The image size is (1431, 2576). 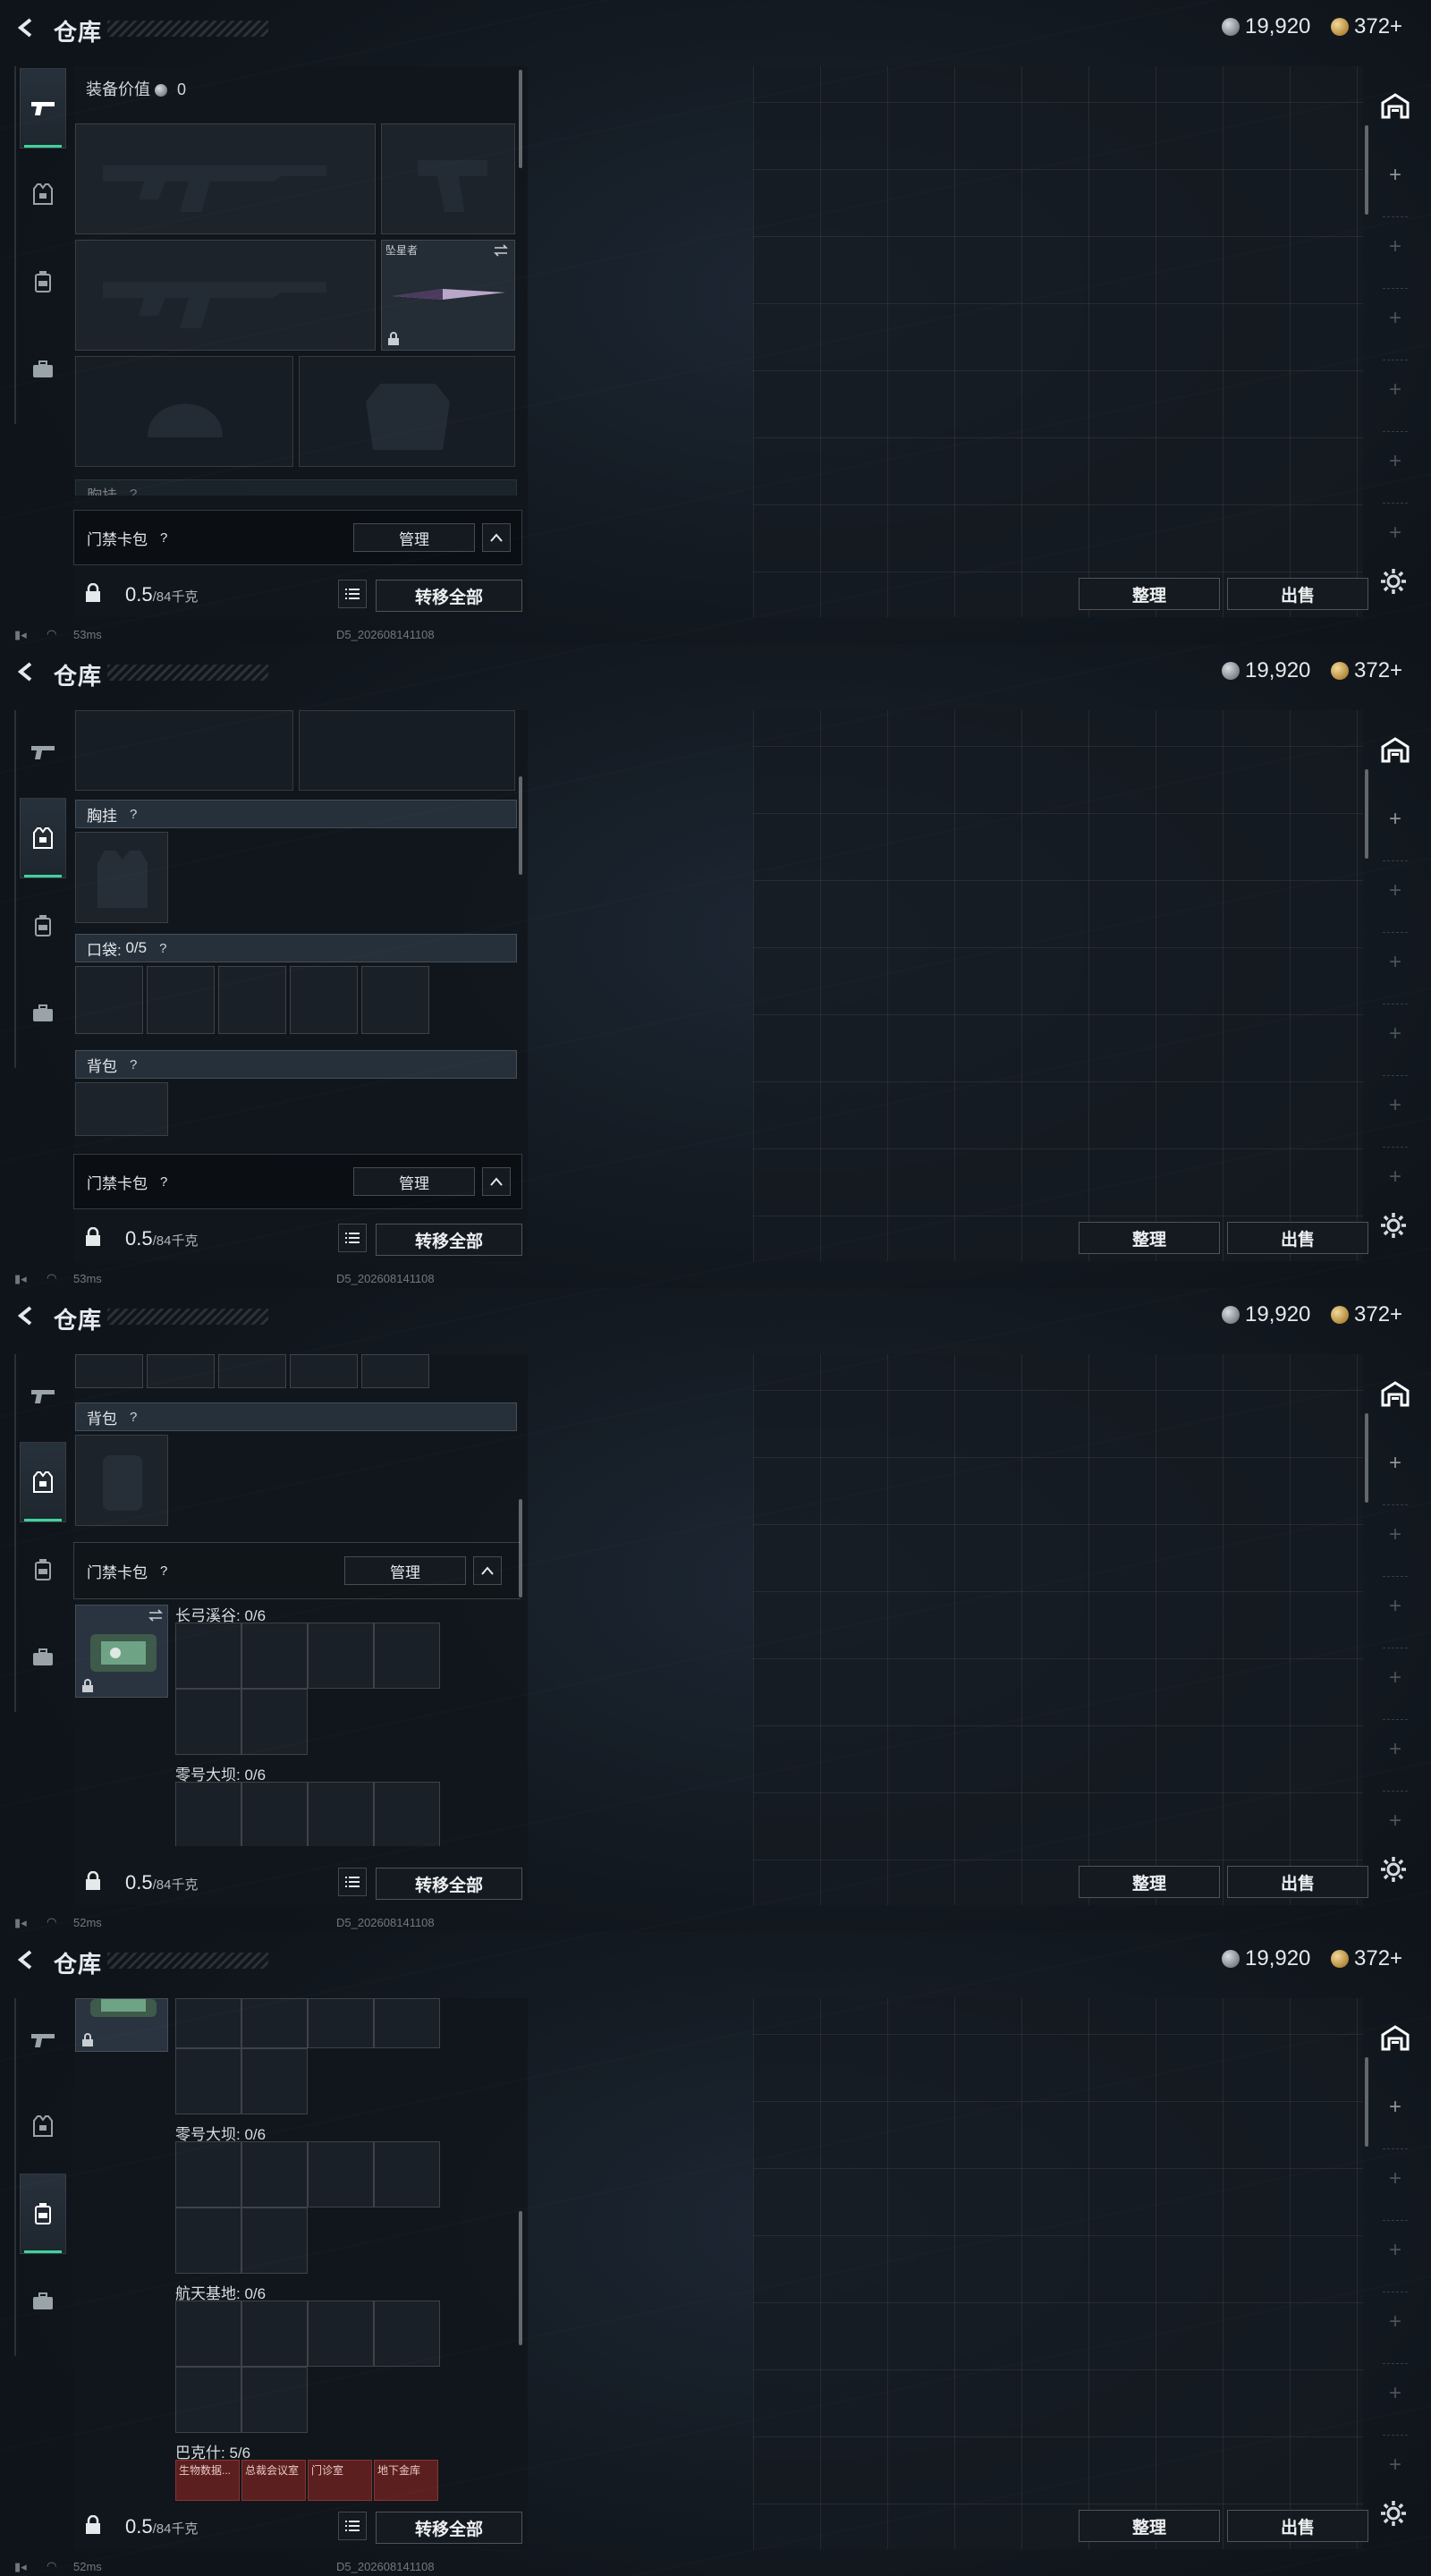 What do you see at coordinates (297, 925) in the screenshot?
I see `equipment-scroll-area: 胸挂? 口袋: 0/5? 背包?` at bounding box center [297, 925].